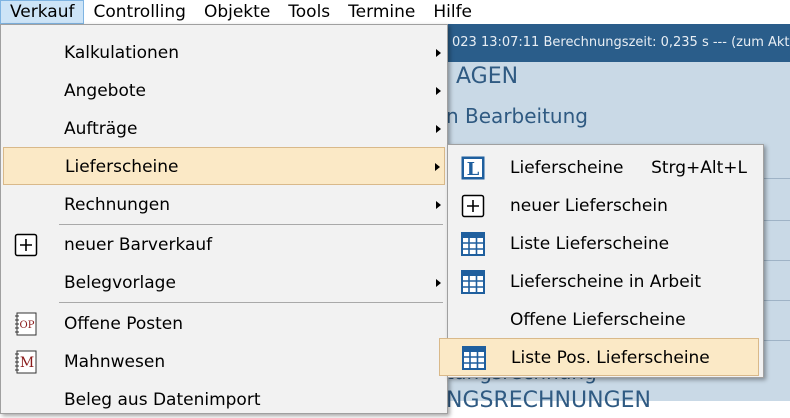  What do you see at coordinates (224, 166) in the screenshot?
I see `menu-item-lieferscheine: Lieferscheine` at bounding box center [224, 166].